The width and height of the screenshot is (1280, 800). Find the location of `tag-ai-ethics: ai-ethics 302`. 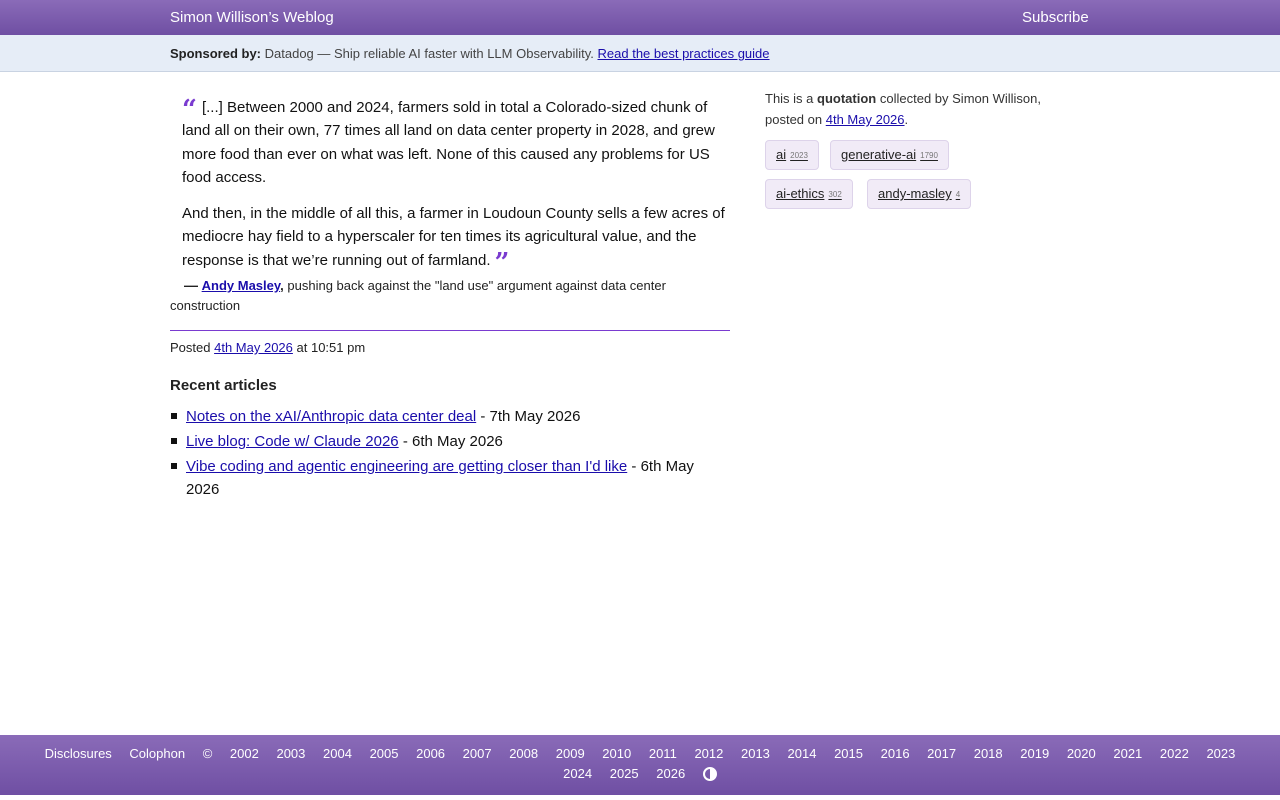

tag-ai-ethics: ai-ethics 302 is located at coordinates (809, 194).